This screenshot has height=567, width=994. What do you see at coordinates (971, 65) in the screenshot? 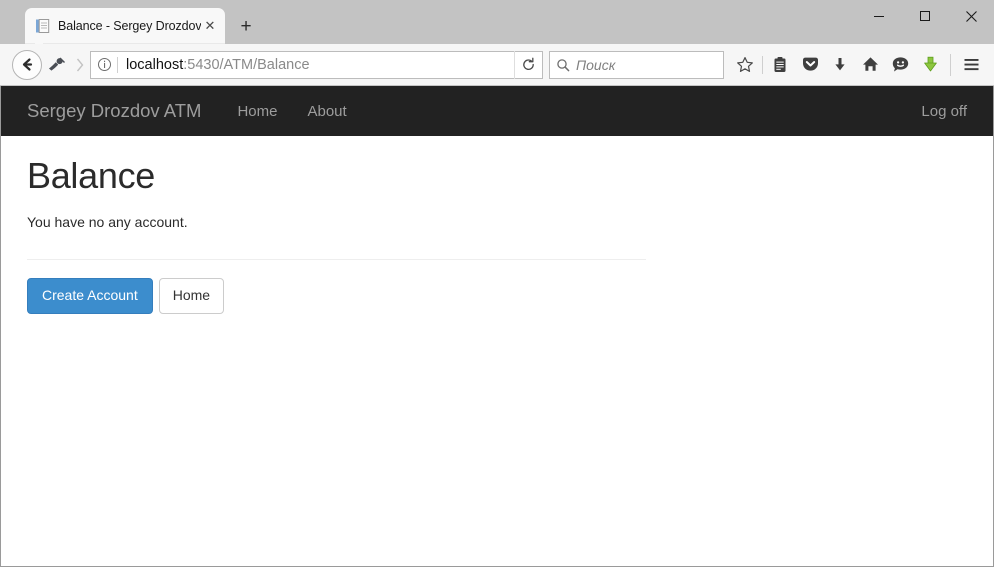
I see `hamburger-menu-icon` at bounding box center [971, 65].